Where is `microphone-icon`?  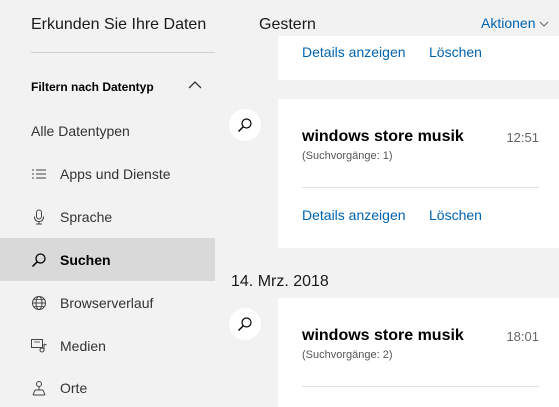
microphone-icon is located at coordinates (39, 217).